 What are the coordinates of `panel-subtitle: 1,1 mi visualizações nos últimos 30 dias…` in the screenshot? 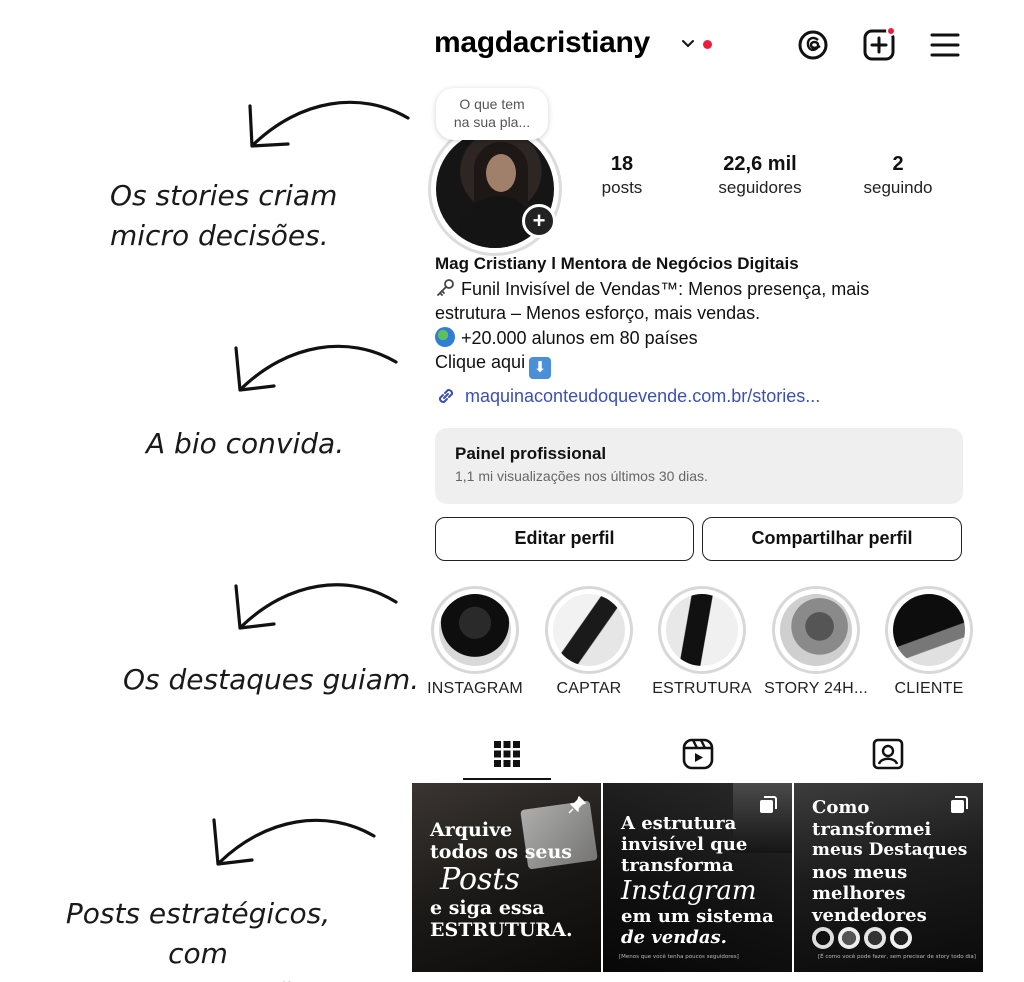 It's located at (581, 476).